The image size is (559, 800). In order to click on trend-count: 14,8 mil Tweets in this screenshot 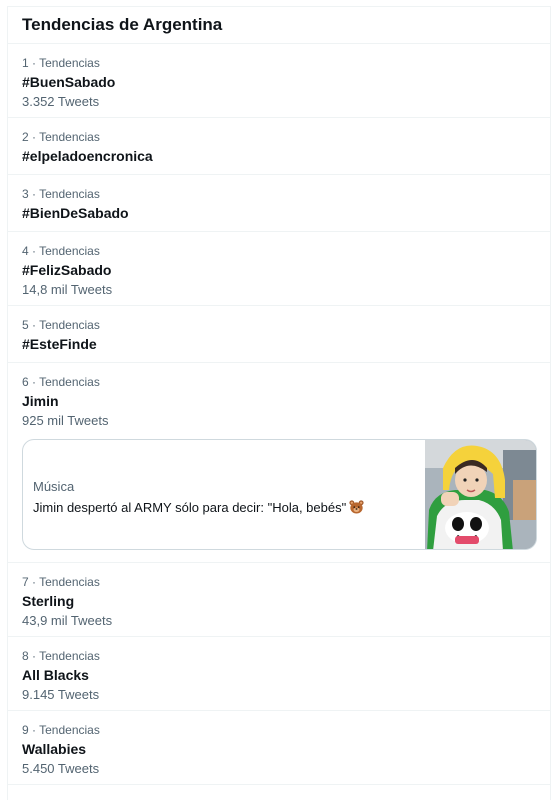, I will do `click(67, 289)`.